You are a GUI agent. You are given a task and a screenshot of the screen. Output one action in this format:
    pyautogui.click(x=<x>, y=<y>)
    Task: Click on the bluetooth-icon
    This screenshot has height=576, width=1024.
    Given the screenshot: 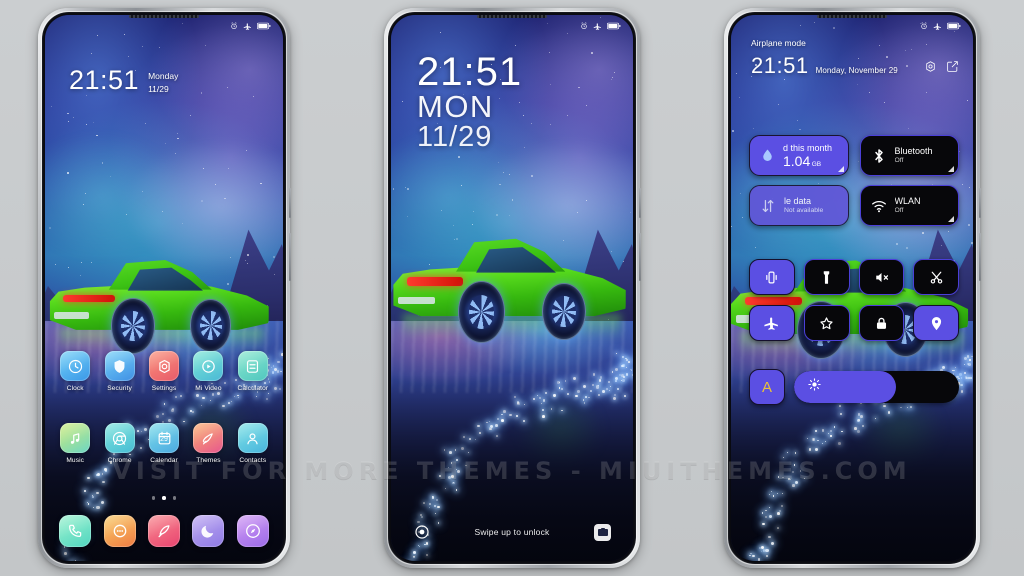 What is the action you would take?
    pyautogui.click(x=879, y=156)
    